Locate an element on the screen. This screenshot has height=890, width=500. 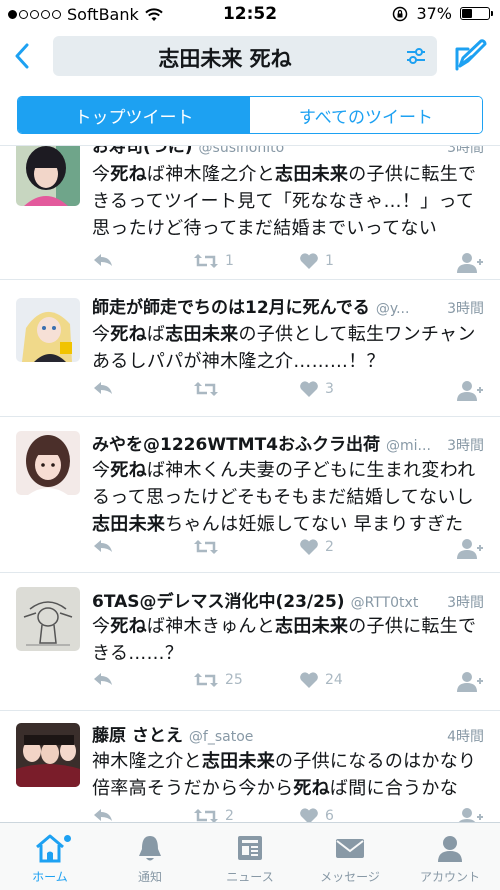
compose-icon is located at coordinates (471, 55).